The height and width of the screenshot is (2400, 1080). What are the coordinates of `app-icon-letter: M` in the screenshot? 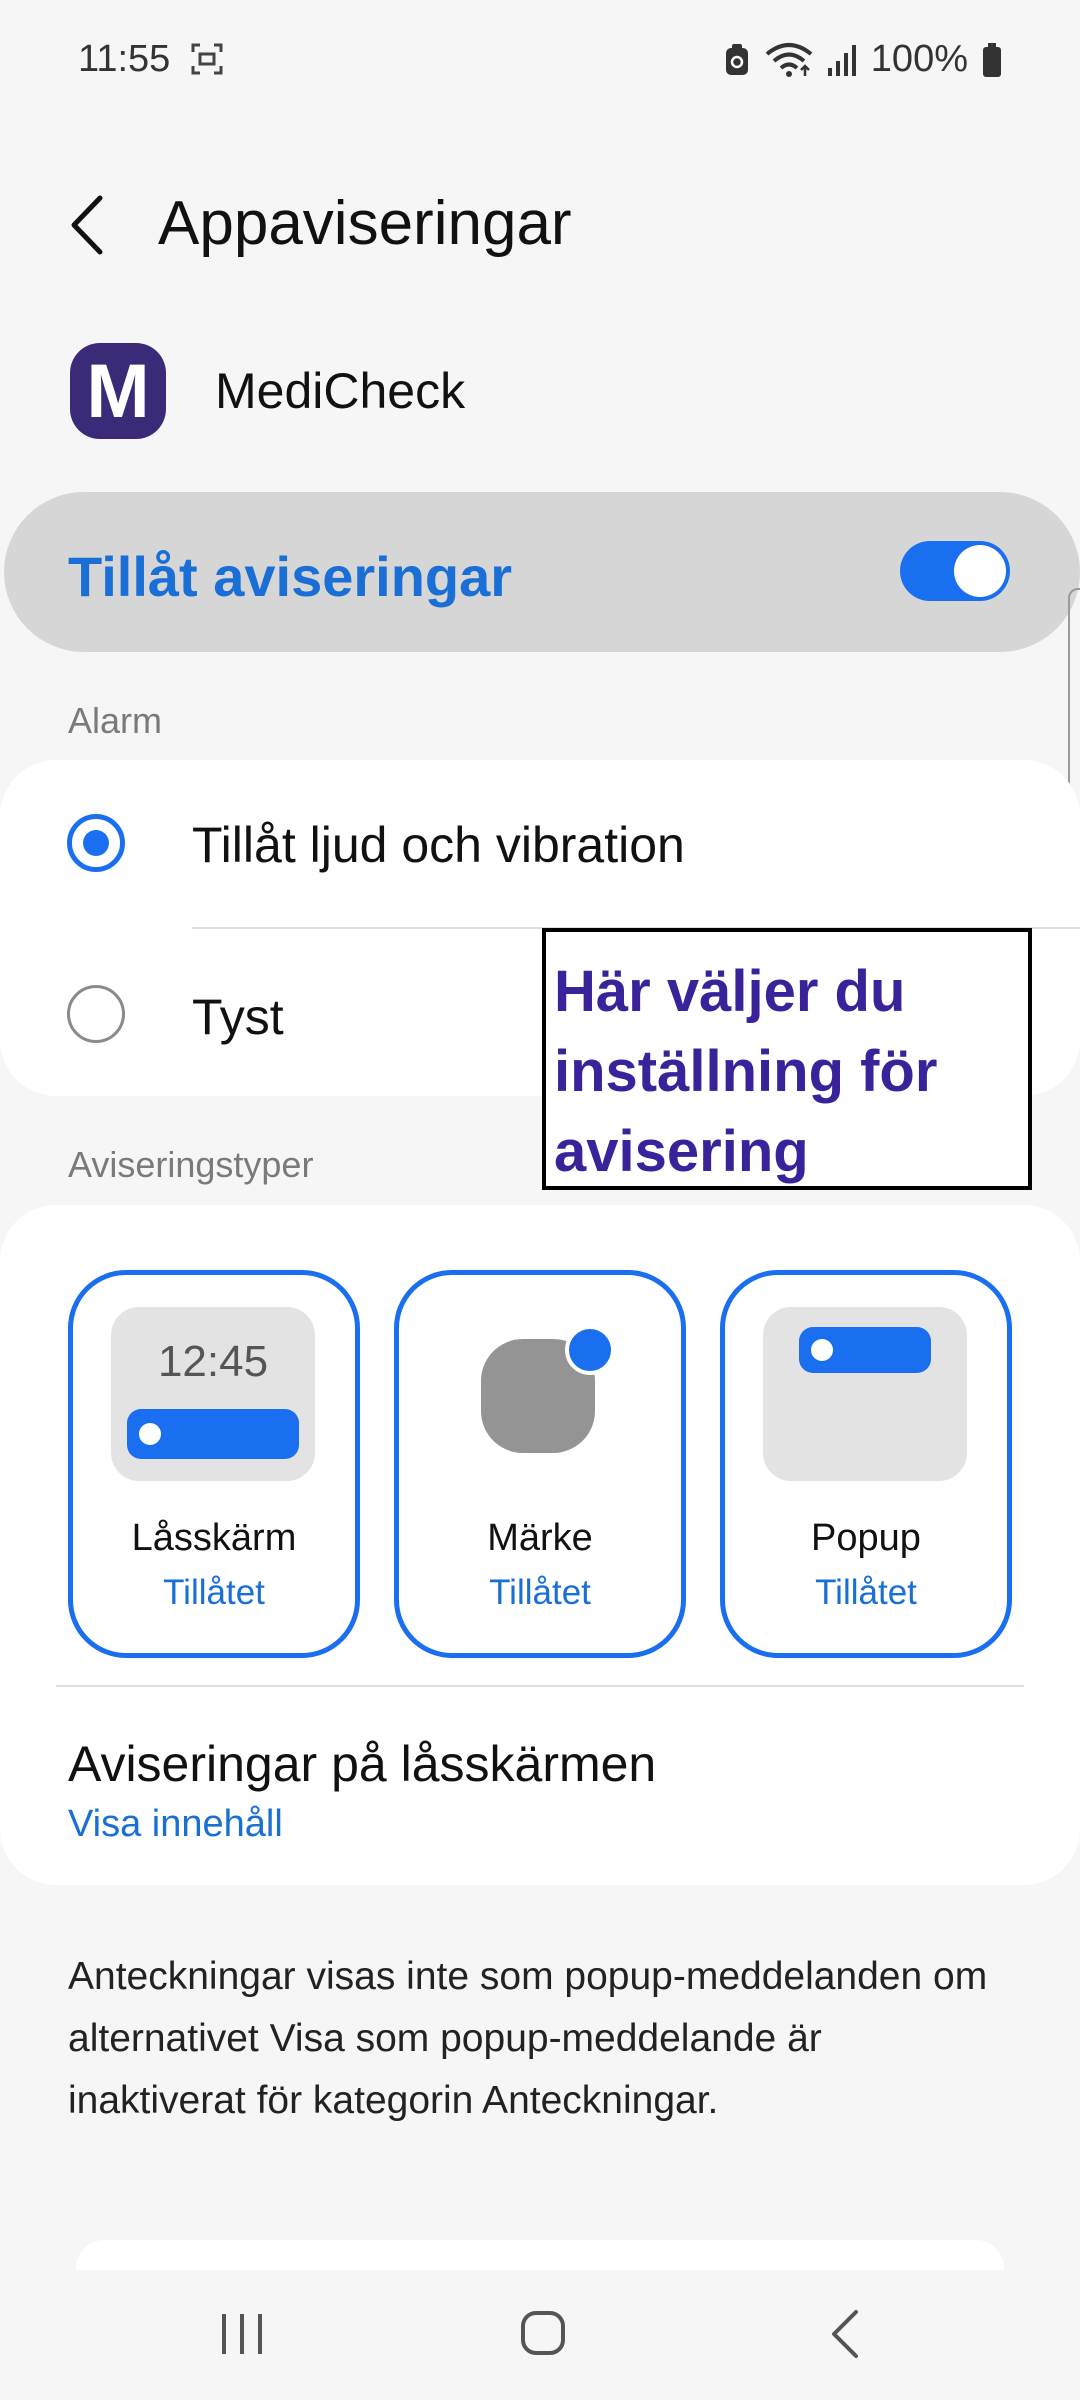 It's located at (118, 391).